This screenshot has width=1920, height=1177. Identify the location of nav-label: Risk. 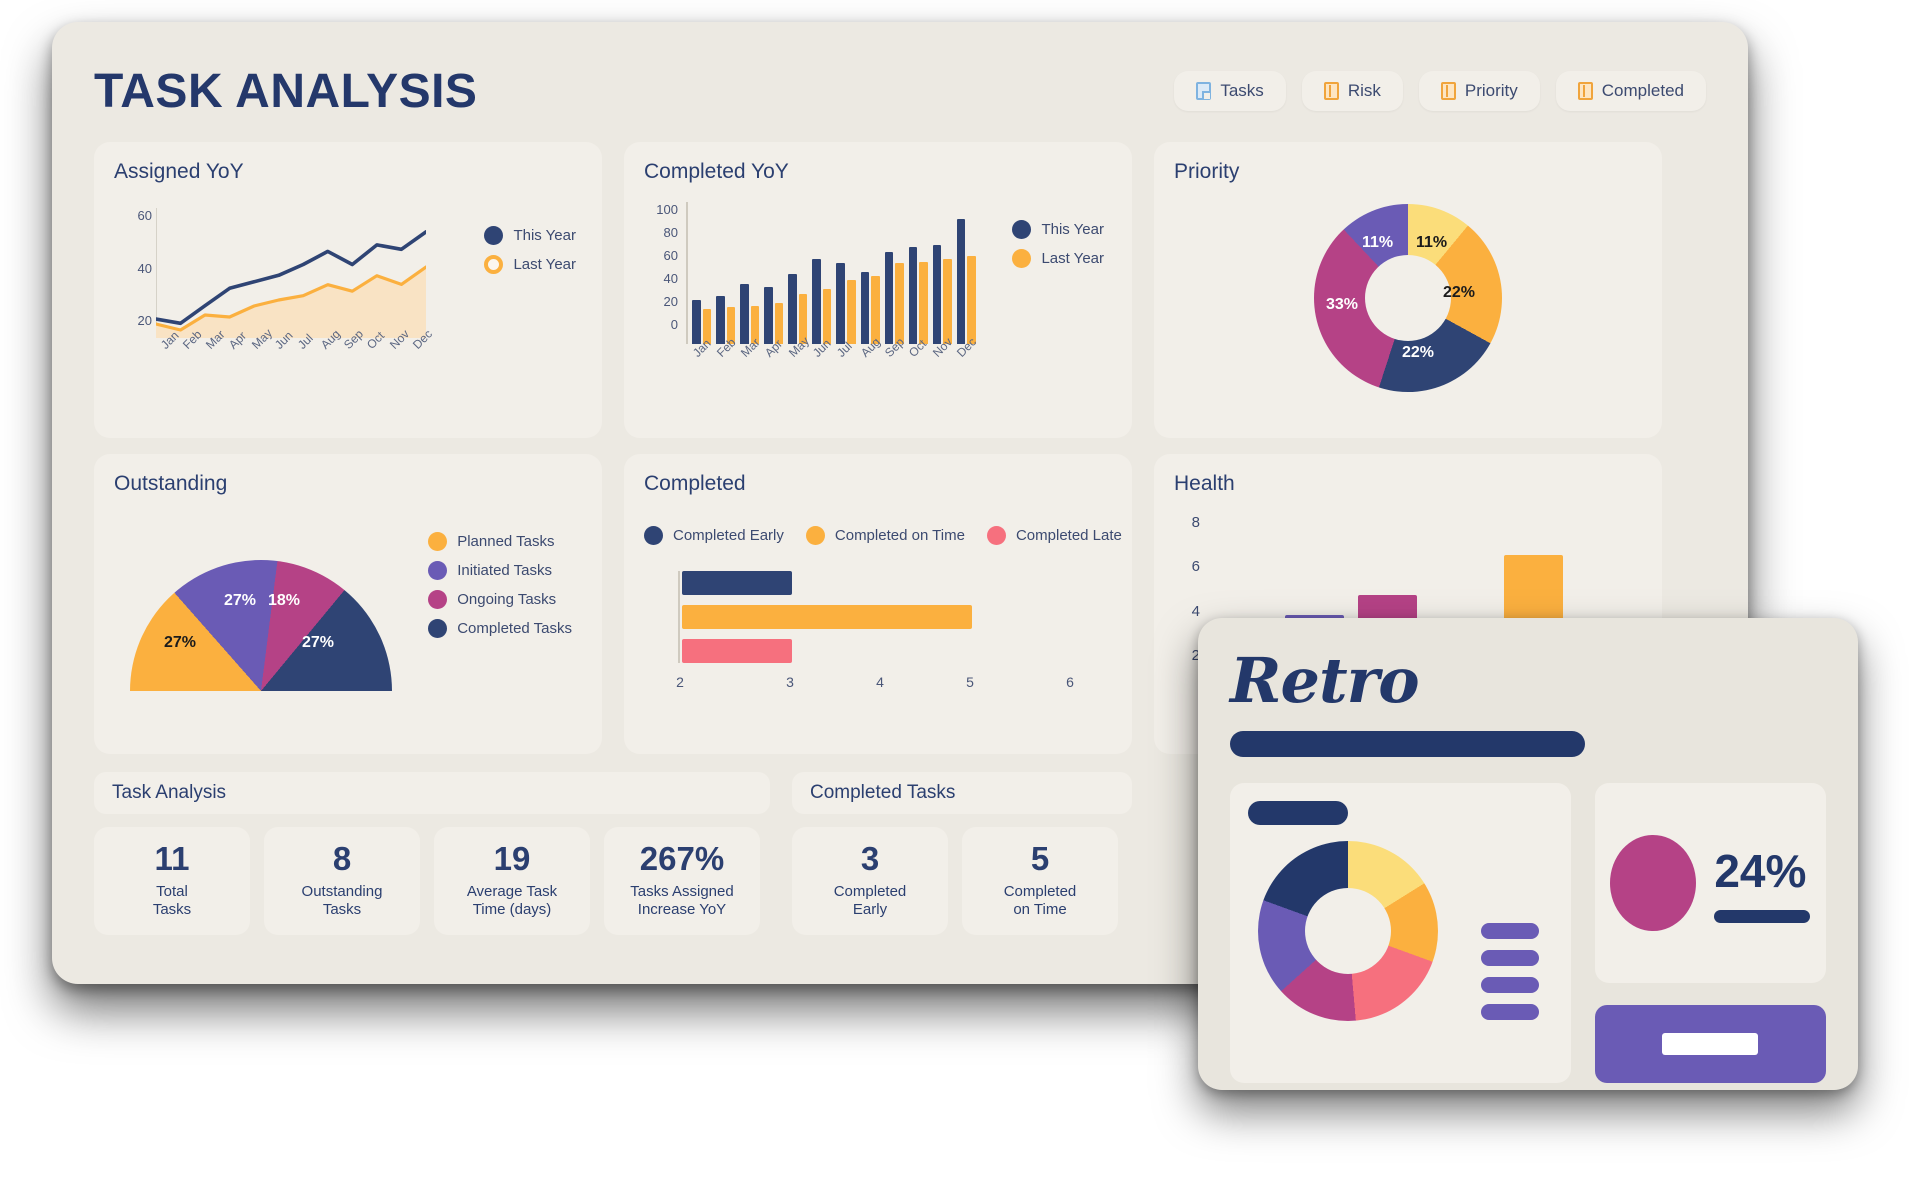
(1364, 90).